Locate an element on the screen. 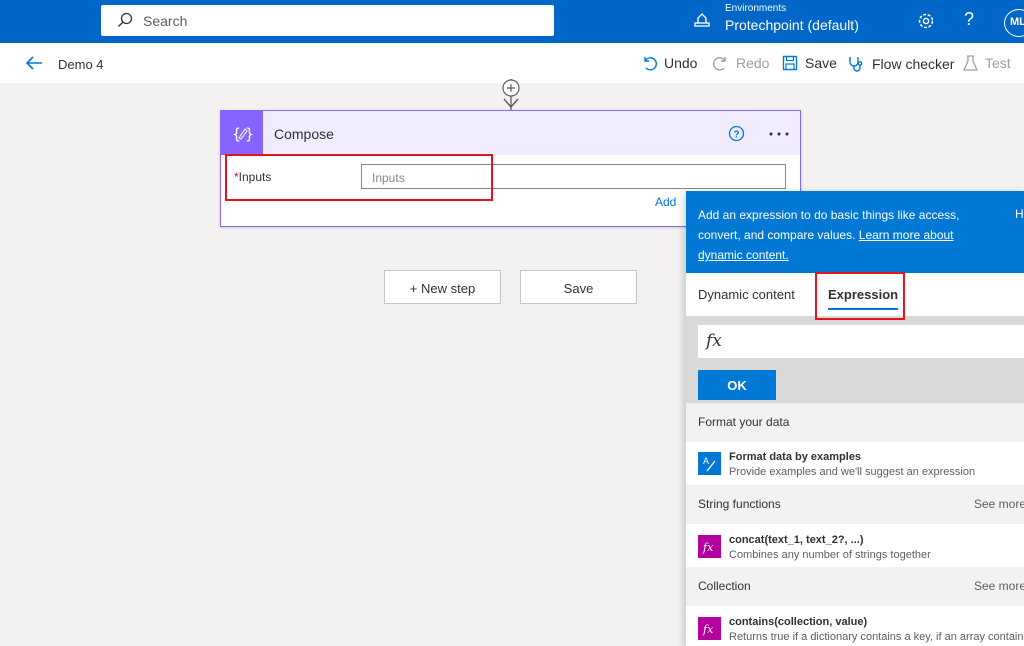  tab-dynamic-content: Dynamic content is located at coordinates (746, 294).